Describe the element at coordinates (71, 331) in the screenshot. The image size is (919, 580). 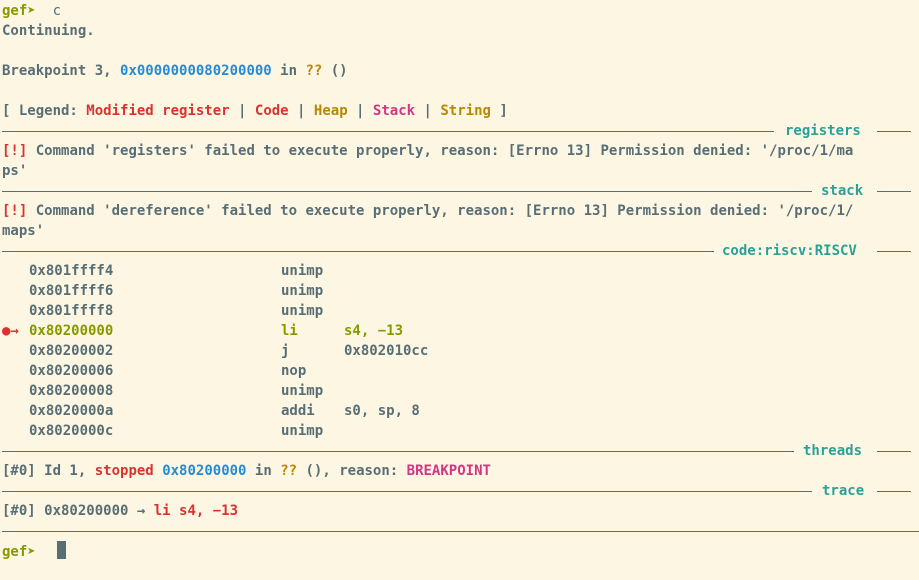
I see `code-address: 0x80200000` at that location.